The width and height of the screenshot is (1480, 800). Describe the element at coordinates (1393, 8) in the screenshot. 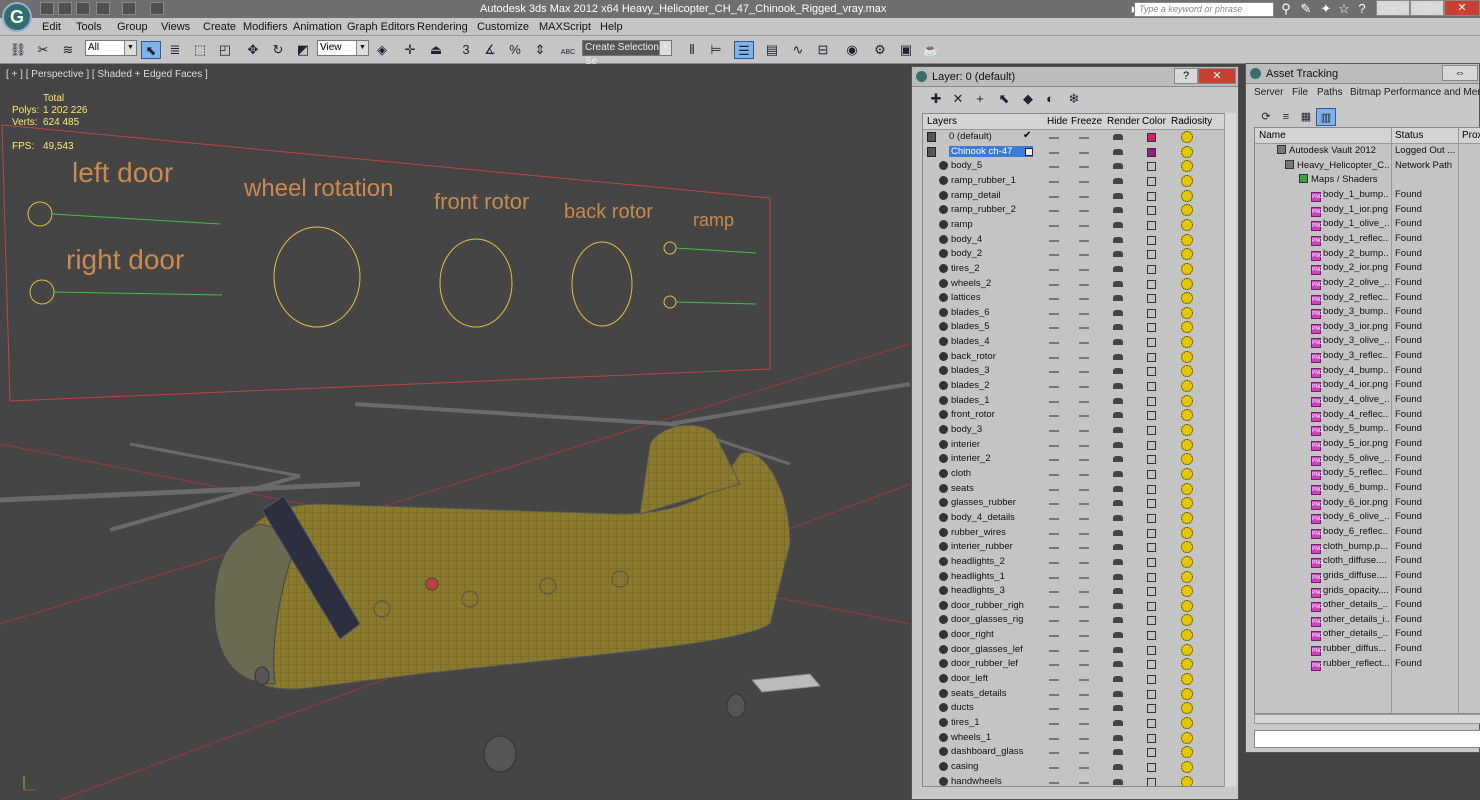

I see `minimize-button: –` at that location.